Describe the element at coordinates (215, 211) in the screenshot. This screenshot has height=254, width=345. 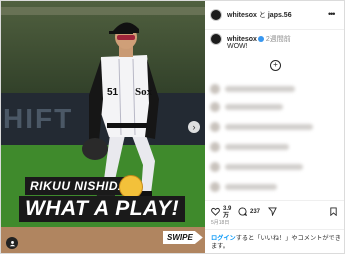
I see `like-heart-icon` at that location.